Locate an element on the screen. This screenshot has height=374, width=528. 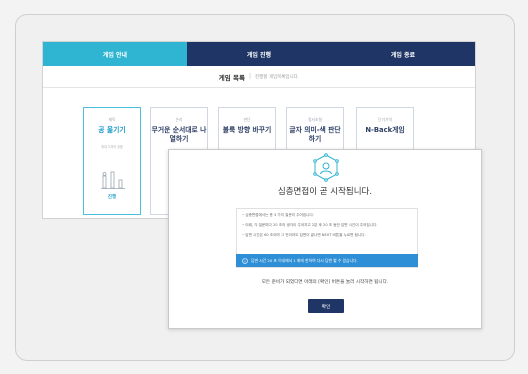
info-icon is located at coordinates (245, 260).